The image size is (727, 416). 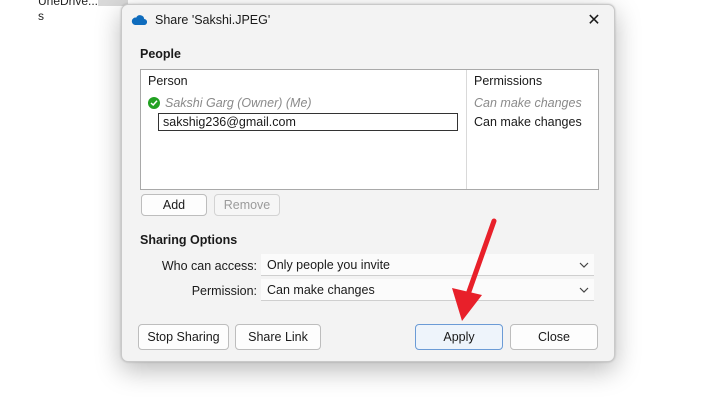 I want to click on apply-button: Apply, so click(x=459, y=337).